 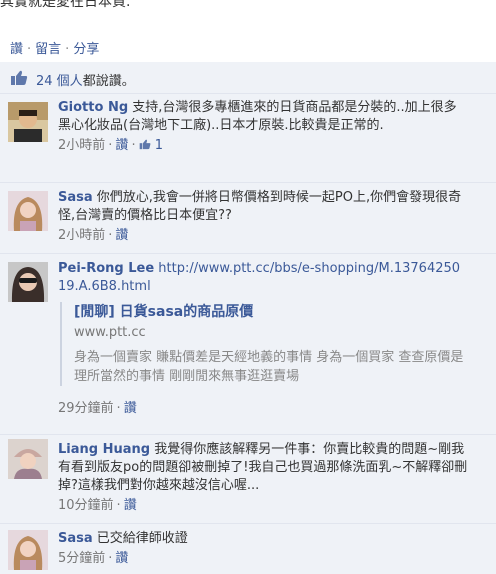 What do you see at coordinates (142, 538) in the screenshot?
I see `comment-text: 已交給律師收證` at bounding box center [142, 538].